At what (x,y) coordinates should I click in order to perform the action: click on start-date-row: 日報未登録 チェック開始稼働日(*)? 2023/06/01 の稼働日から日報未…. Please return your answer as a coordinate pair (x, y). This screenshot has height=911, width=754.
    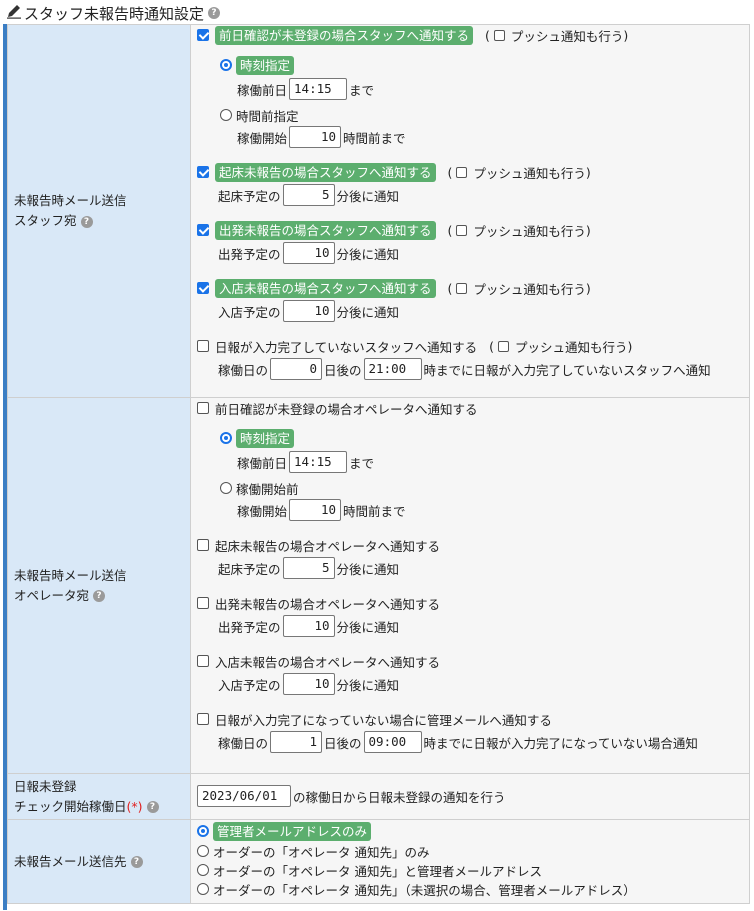
    Looking at the image, I should click on (378, 796).